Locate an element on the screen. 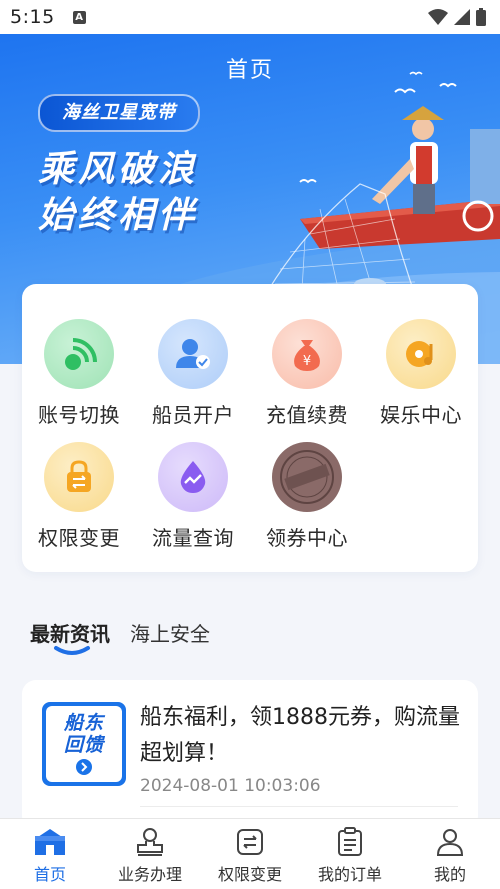 Image resolution: width=500 pixels, height=889 pixels. notification-a-icon: A is located at coordinates (79, 17).